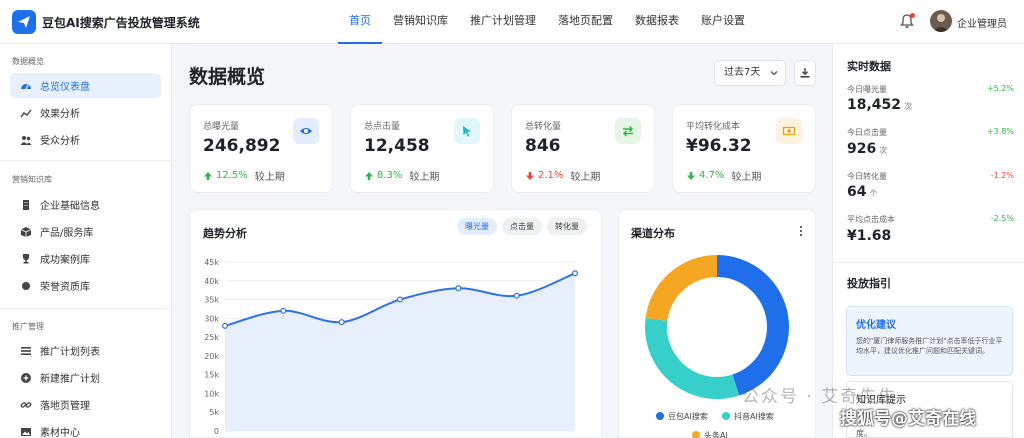 The image size is (1024, 438). I want to click on nav-home: 首页, so click(360, 22).